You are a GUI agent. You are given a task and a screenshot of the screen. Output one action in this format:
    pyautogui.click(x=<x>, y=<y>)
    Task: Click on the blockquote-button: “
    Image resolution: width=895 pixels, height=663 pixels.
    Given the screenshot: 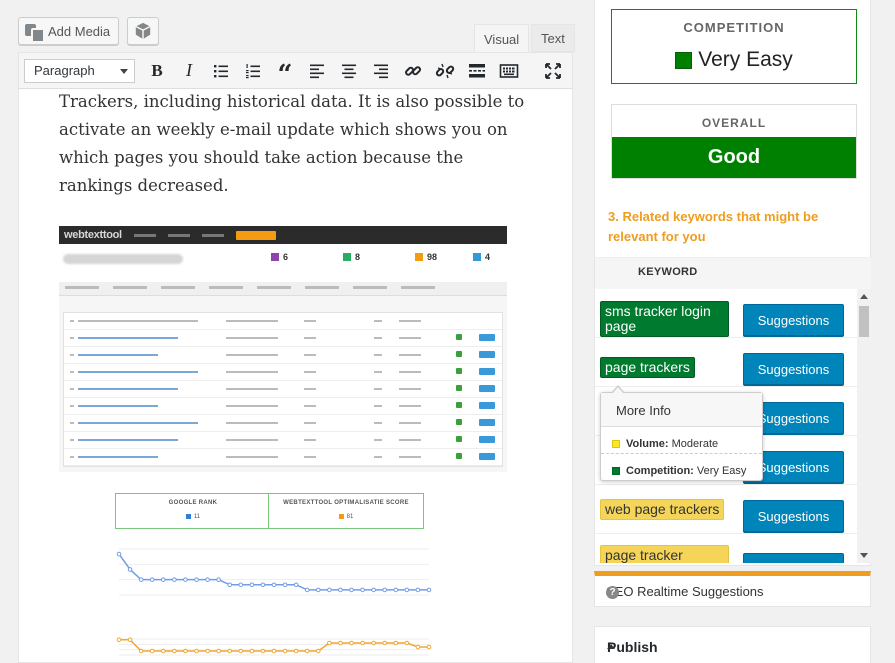 What is the action you would take?
    pyautogui.click(x=285, y=73)
    